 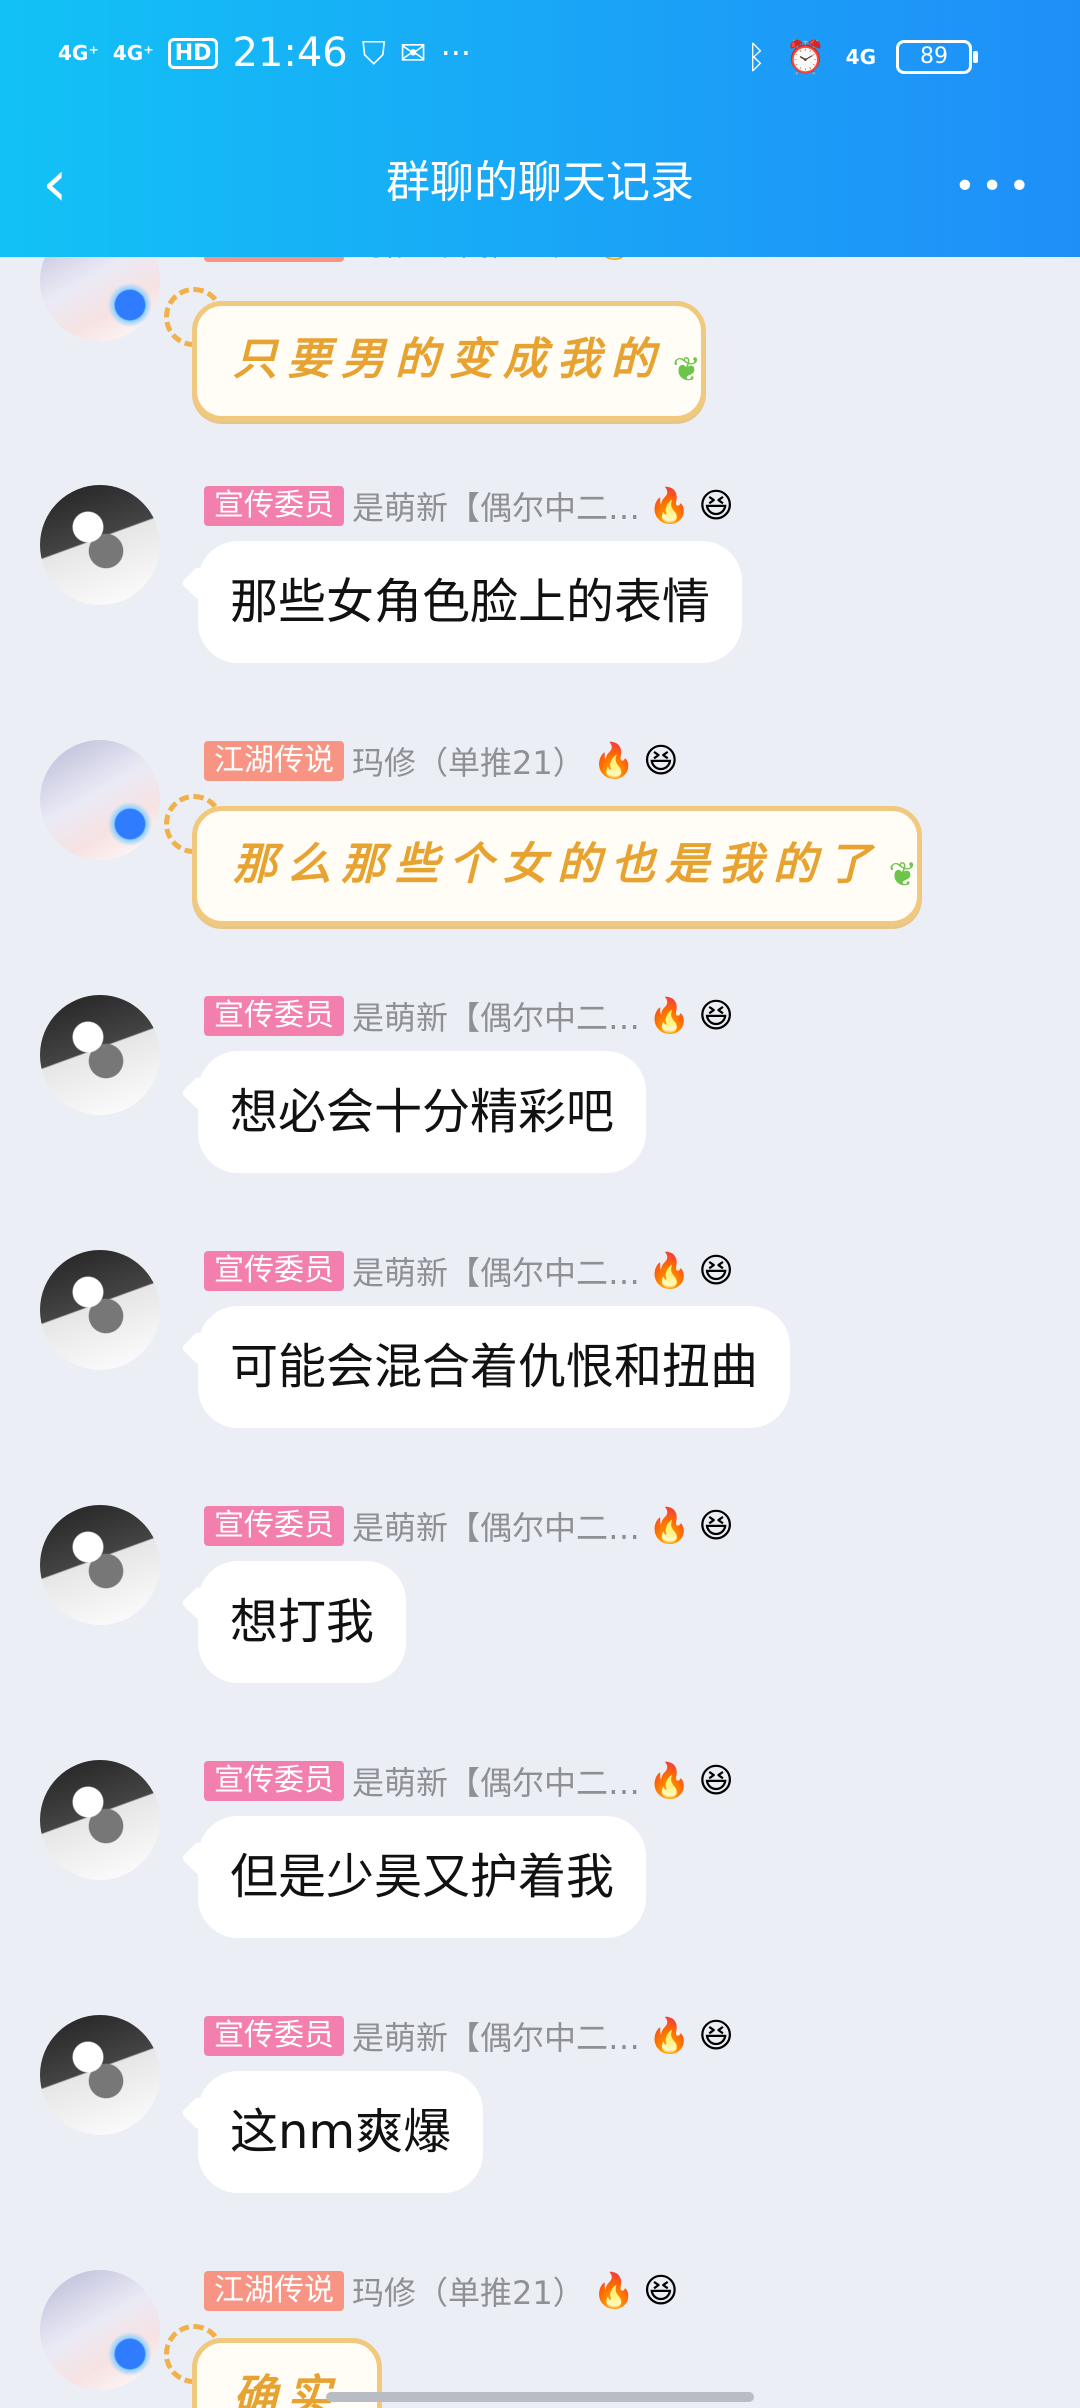 What do you see at coordinates (302, 1622) in the screenshot?
I see `message-bubble: 想打我` at bounding box center [302, 1622].